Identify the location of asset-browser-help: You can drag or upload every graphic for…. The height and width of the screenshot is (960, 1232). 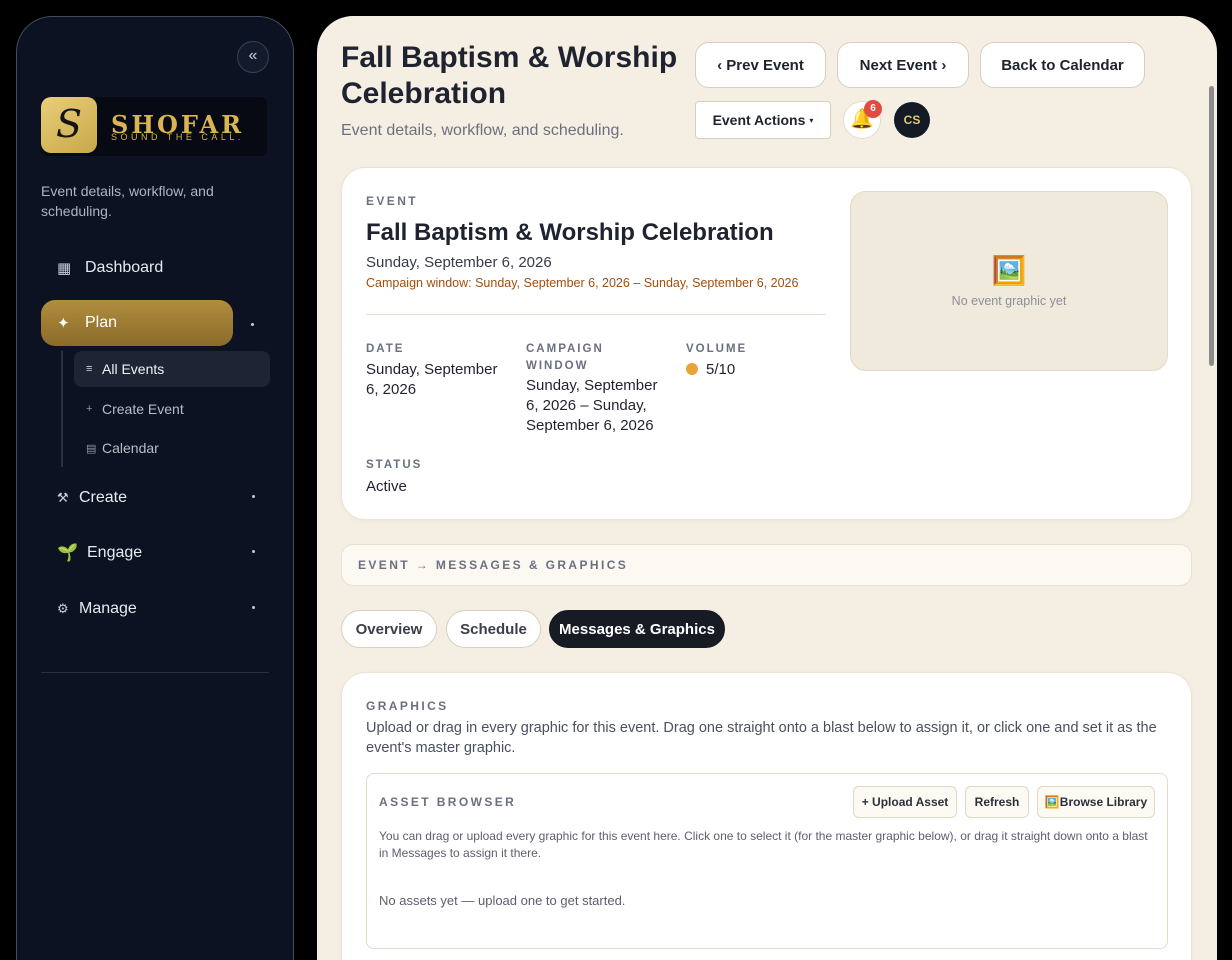
(763, 844).